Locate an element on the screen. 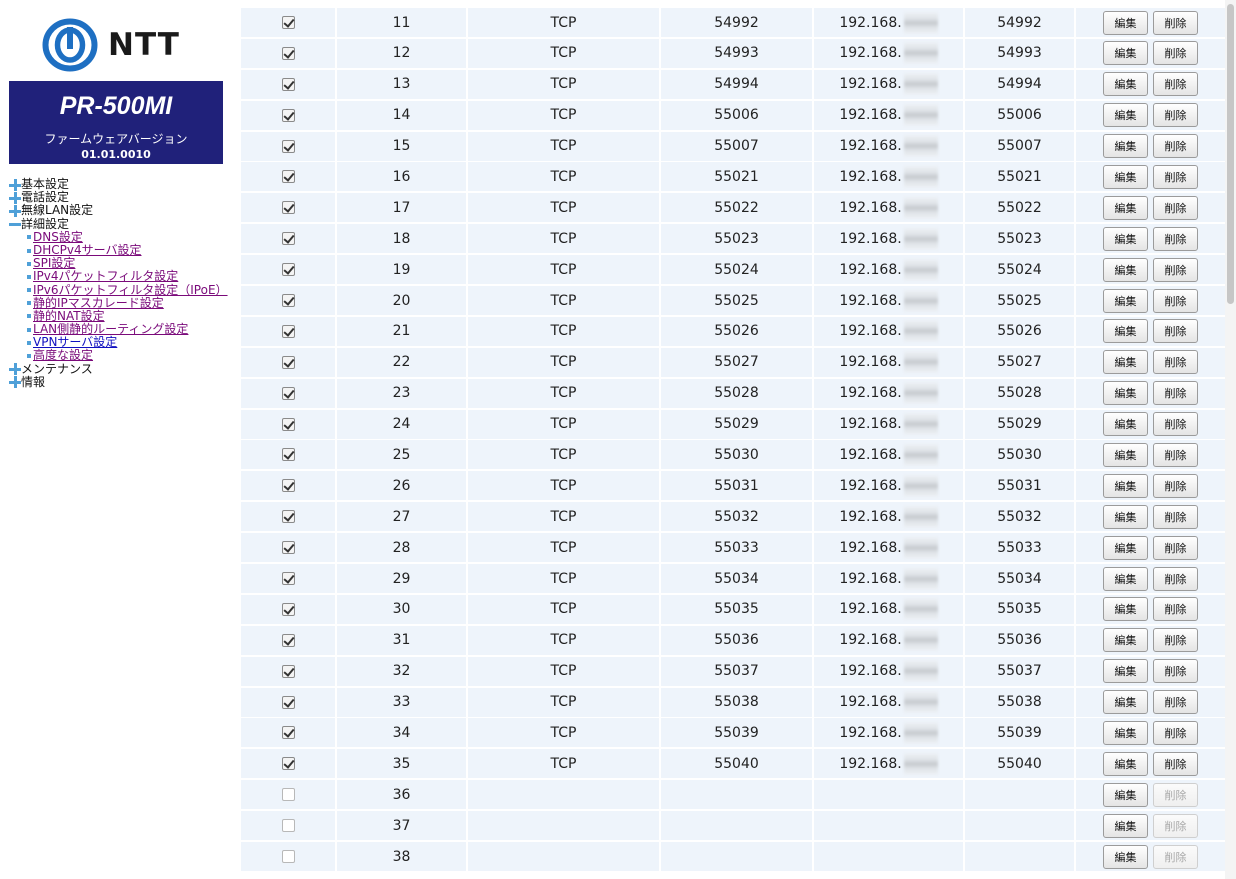 The height and width of the screenshot is (879, 1236). entry-number: 38 is located at coordinates (401, 857).